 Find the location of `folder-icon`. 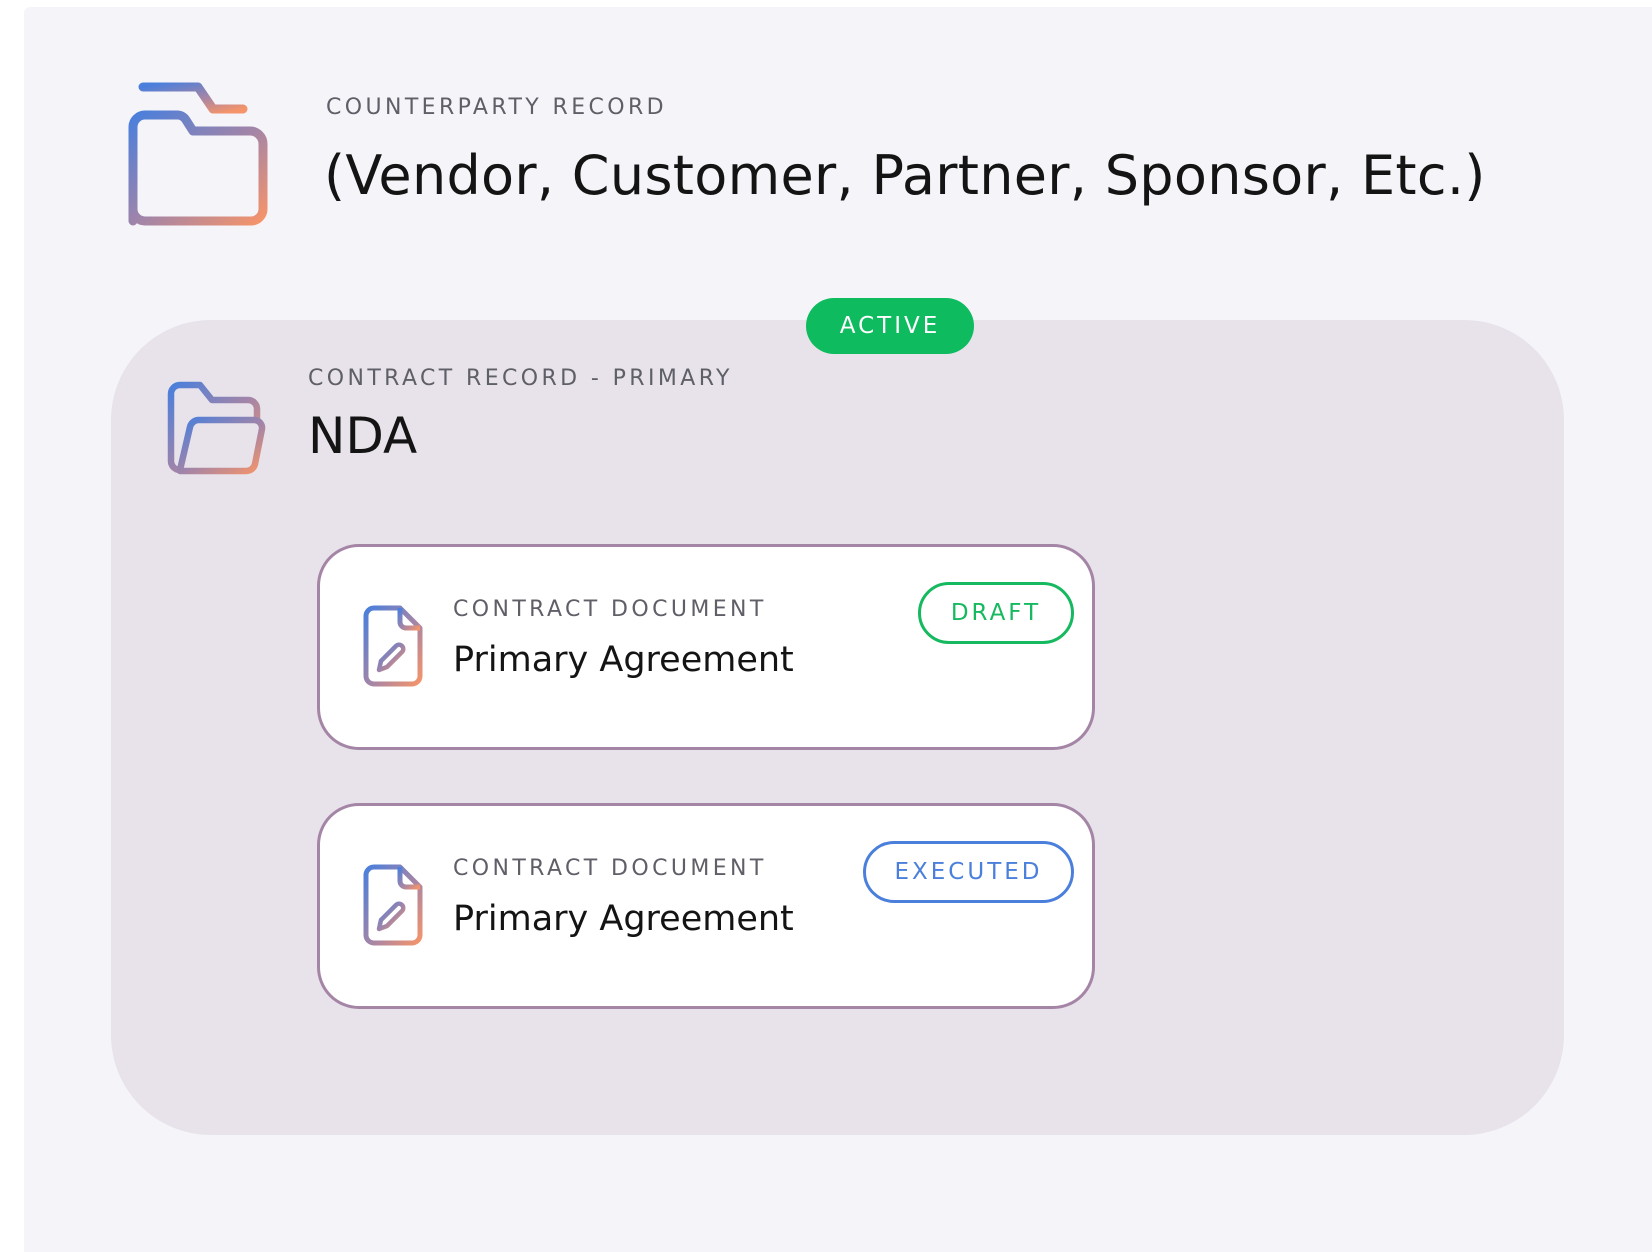

folder-icon is located at coordinates (200, 156).